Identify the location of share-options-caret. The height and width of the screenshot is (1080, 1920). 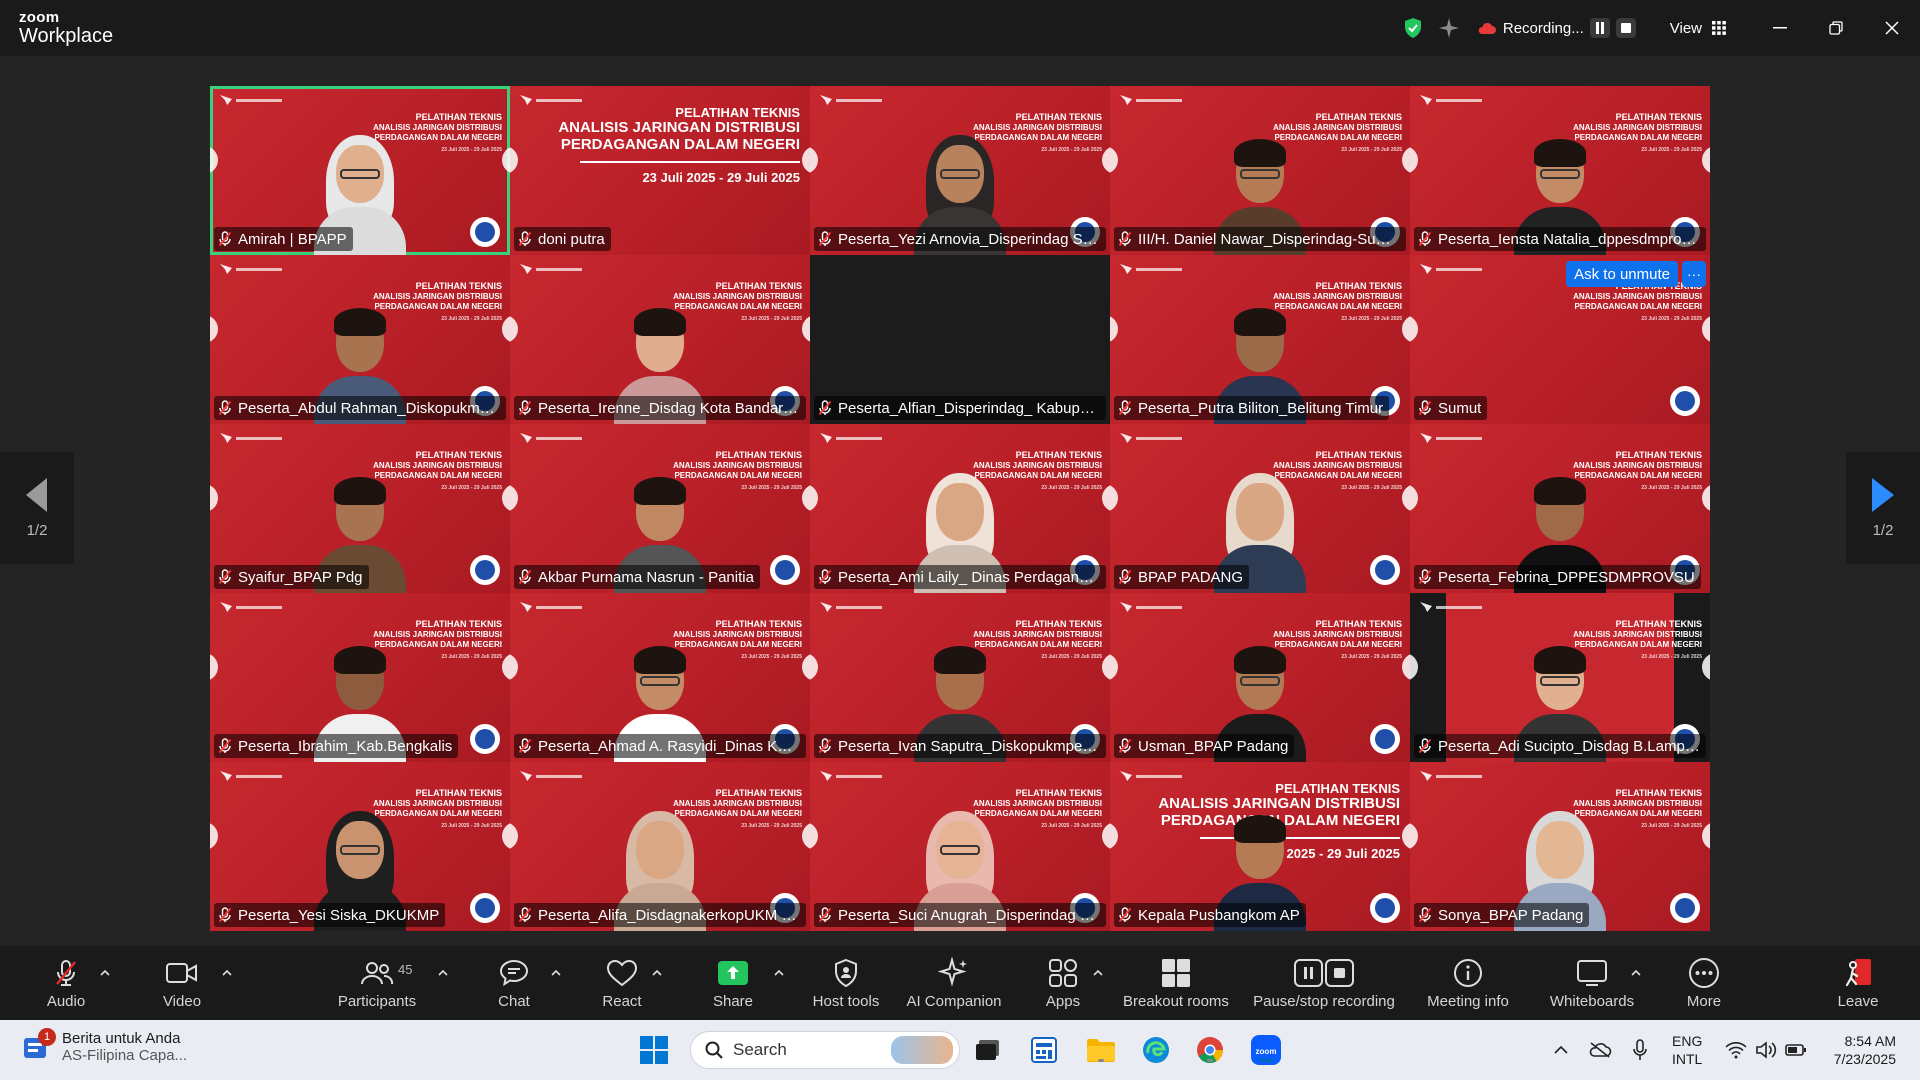
(779, 973).